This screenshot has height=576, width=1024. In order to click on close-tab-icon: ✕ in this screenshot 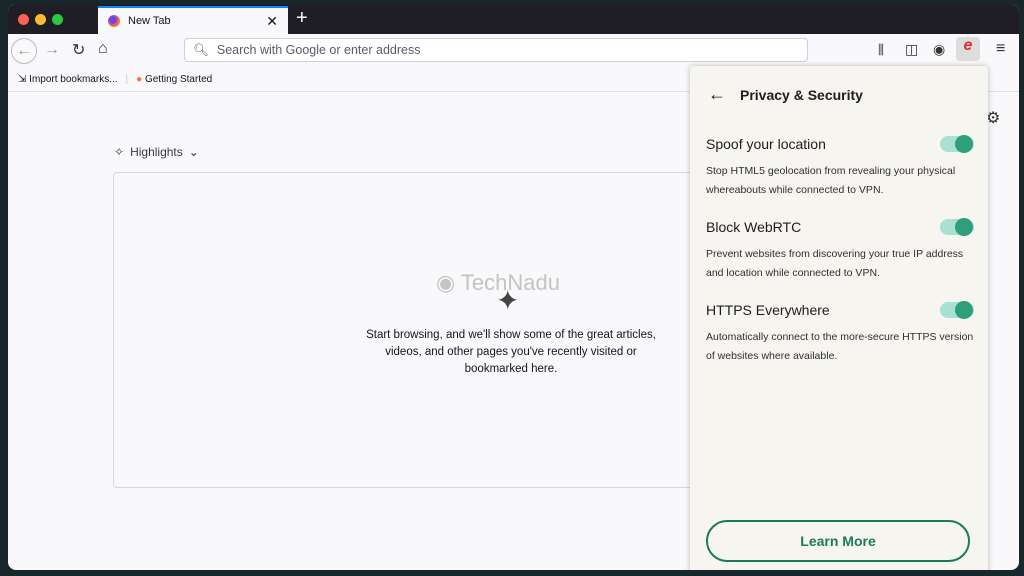, I will do `click(272, 21)`.